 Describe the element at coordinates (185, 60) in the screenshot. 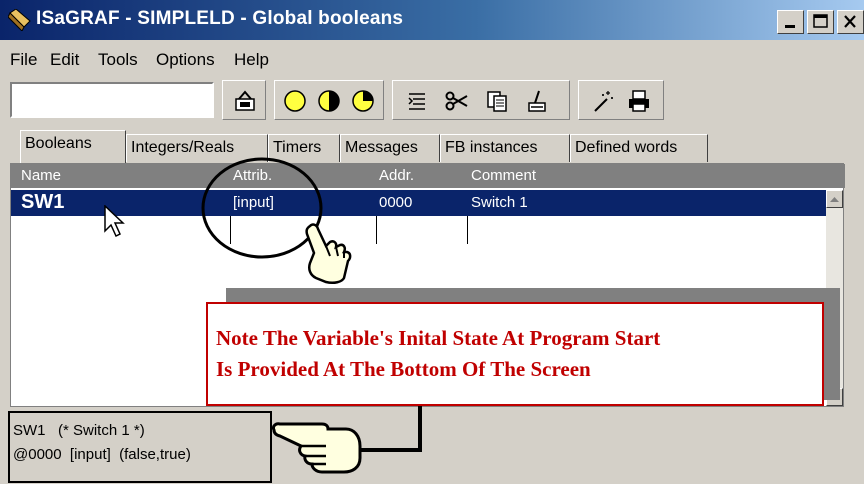

I see `menu-options: Options` at that location.